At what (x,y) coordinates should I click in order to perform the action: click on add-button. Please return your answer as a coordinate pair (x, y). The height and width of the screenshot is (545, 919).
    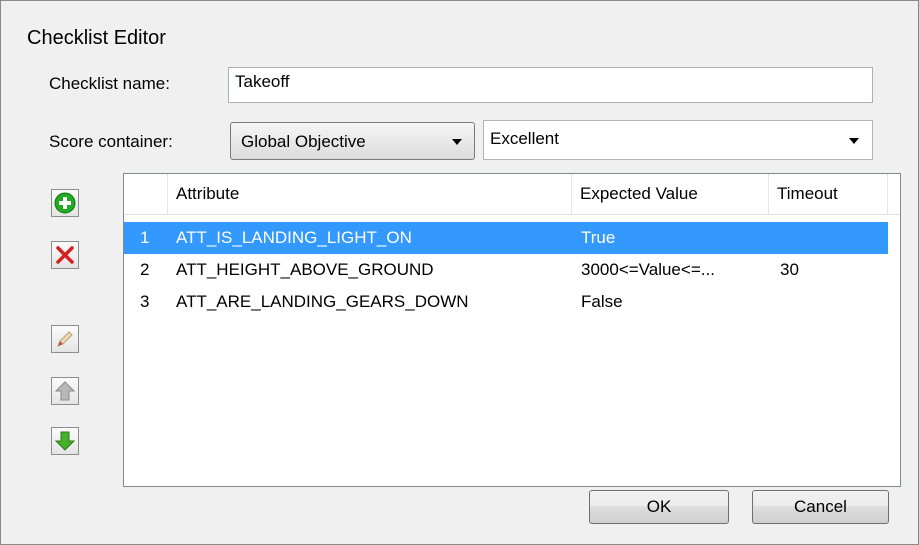
    Looking at the image, I should click on (65, 203).